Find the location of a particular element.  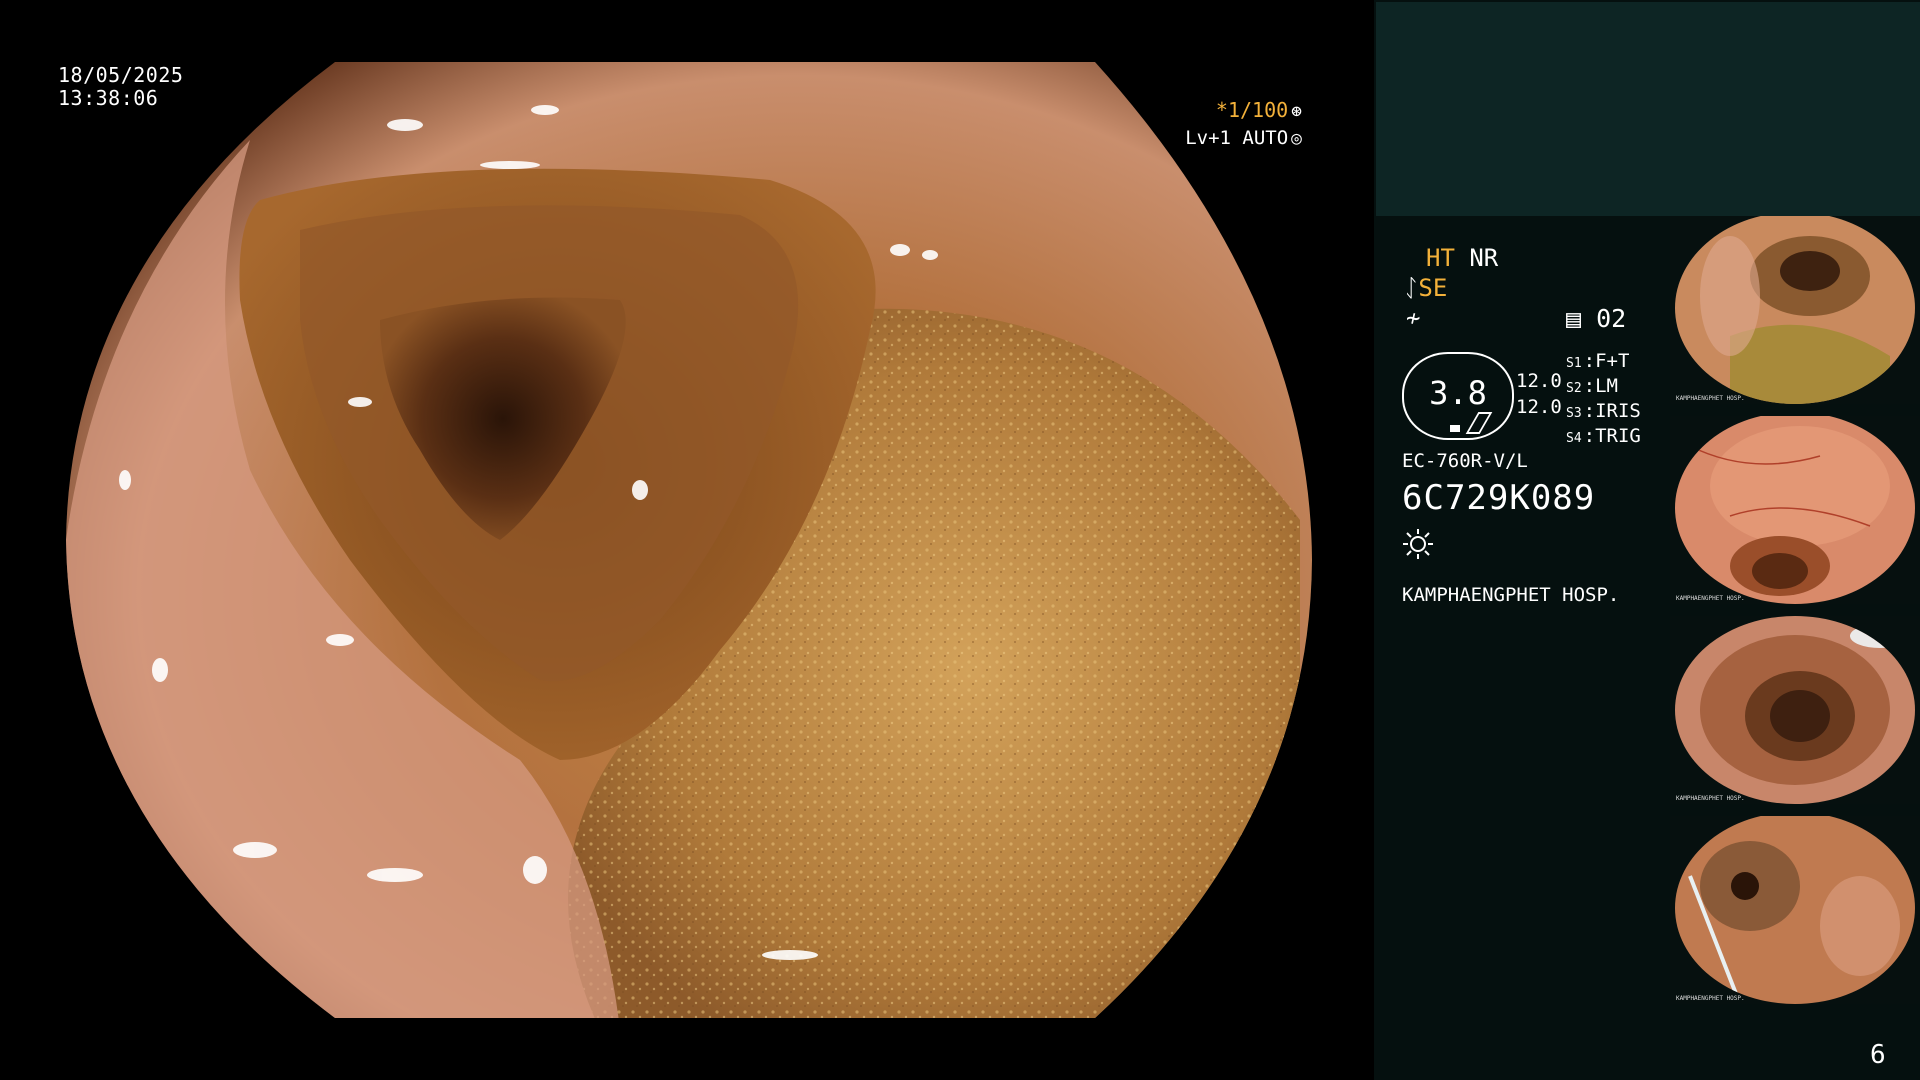

hospital-name: KAMPHAENGPHET HOSP. is located at coordinates (1511, 595).